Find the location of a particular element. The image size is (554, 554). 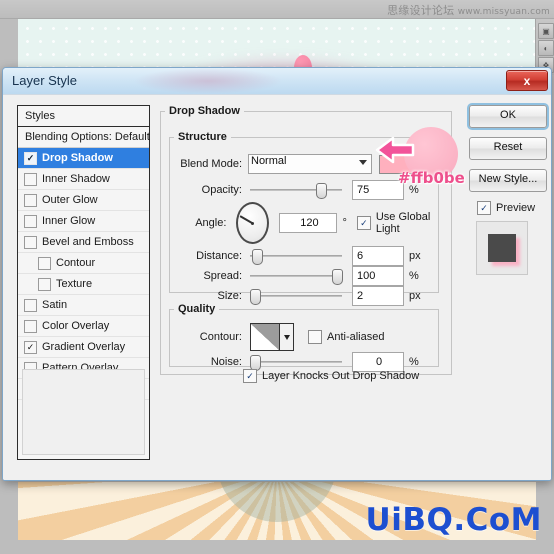

opacity-input is located at coordinates (378, 190).